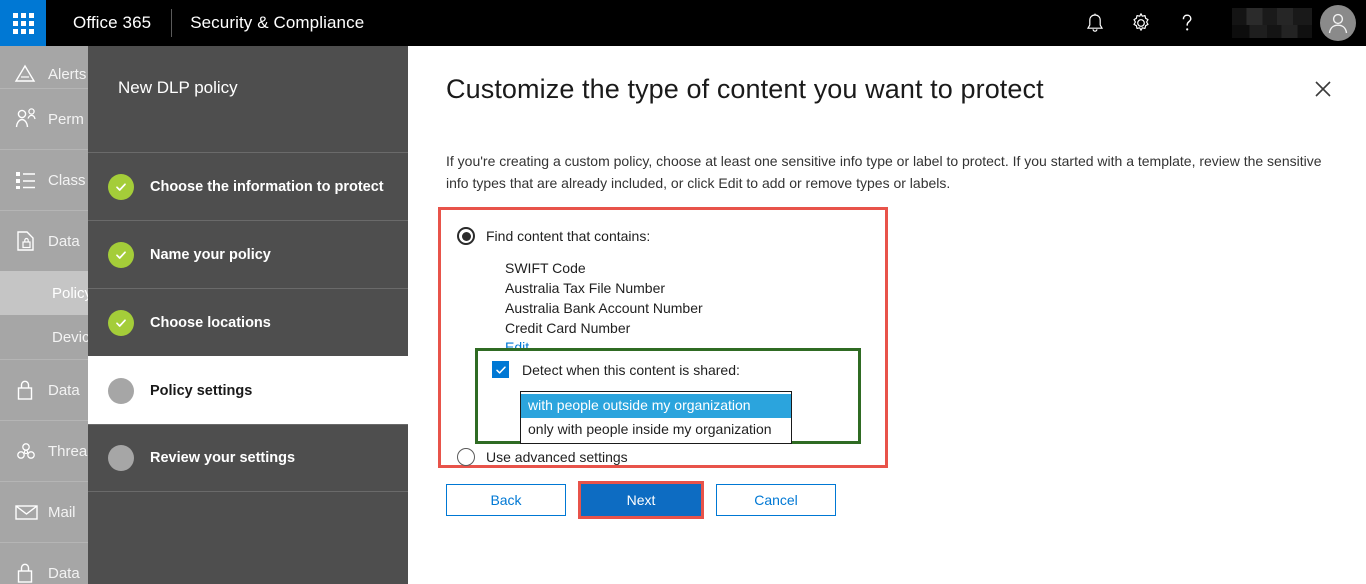 This screenshot has width=1366, height=584. Describe the element at coordinates (568, 328) in the screenshot. I see `list-item: Credit Card Number` at that location.